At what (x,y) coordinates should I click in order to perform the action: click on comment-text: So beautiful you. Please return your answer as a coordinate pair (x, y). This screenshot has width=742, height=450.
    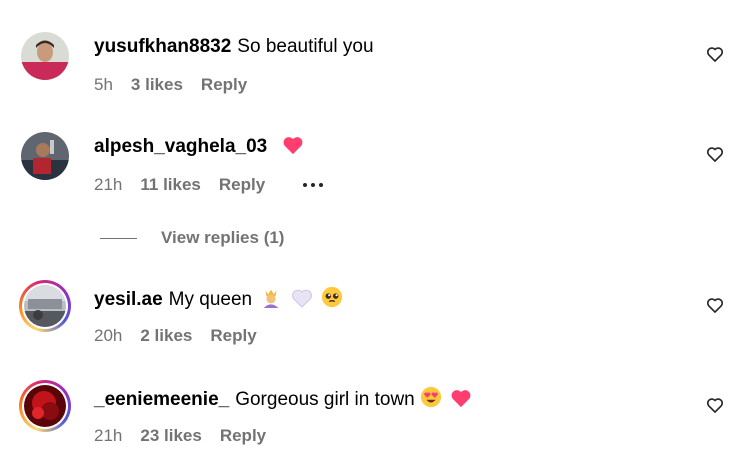
    Looking at the image, I should click on (305, 46).